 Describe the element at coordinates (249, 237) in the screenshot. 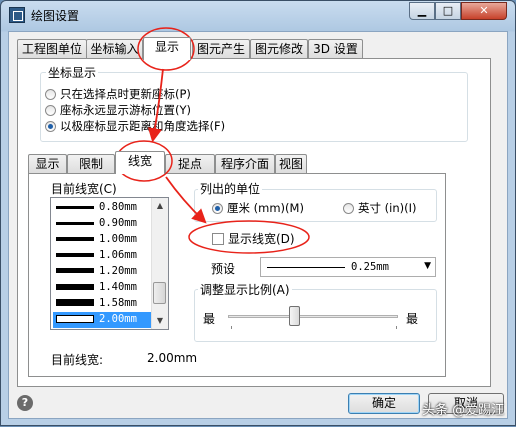

I see `annotation-circle-show-lineweight` at that location.